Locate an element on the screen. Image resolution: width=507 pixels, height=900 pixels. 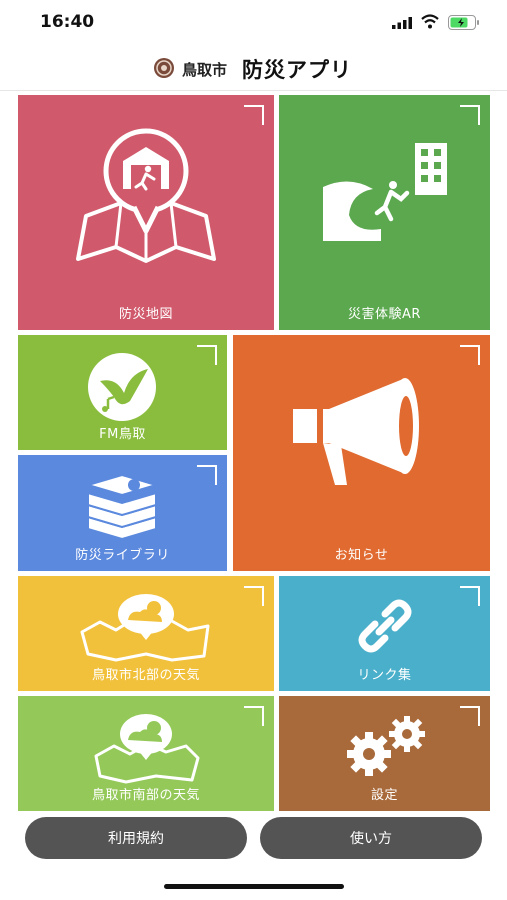
tile-disaster-library: 防災ライブラリ is located at coordinates (122, 513).